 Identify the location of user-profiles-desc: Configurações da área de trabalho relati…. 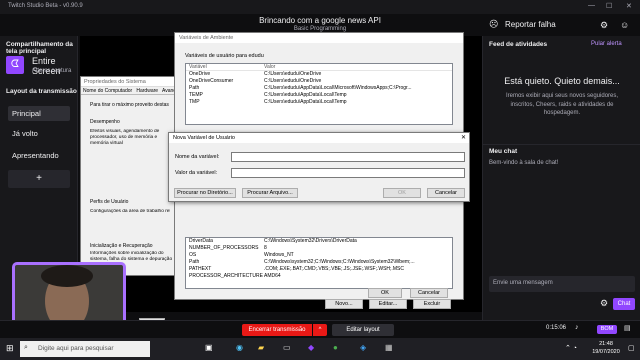
(130, 211).